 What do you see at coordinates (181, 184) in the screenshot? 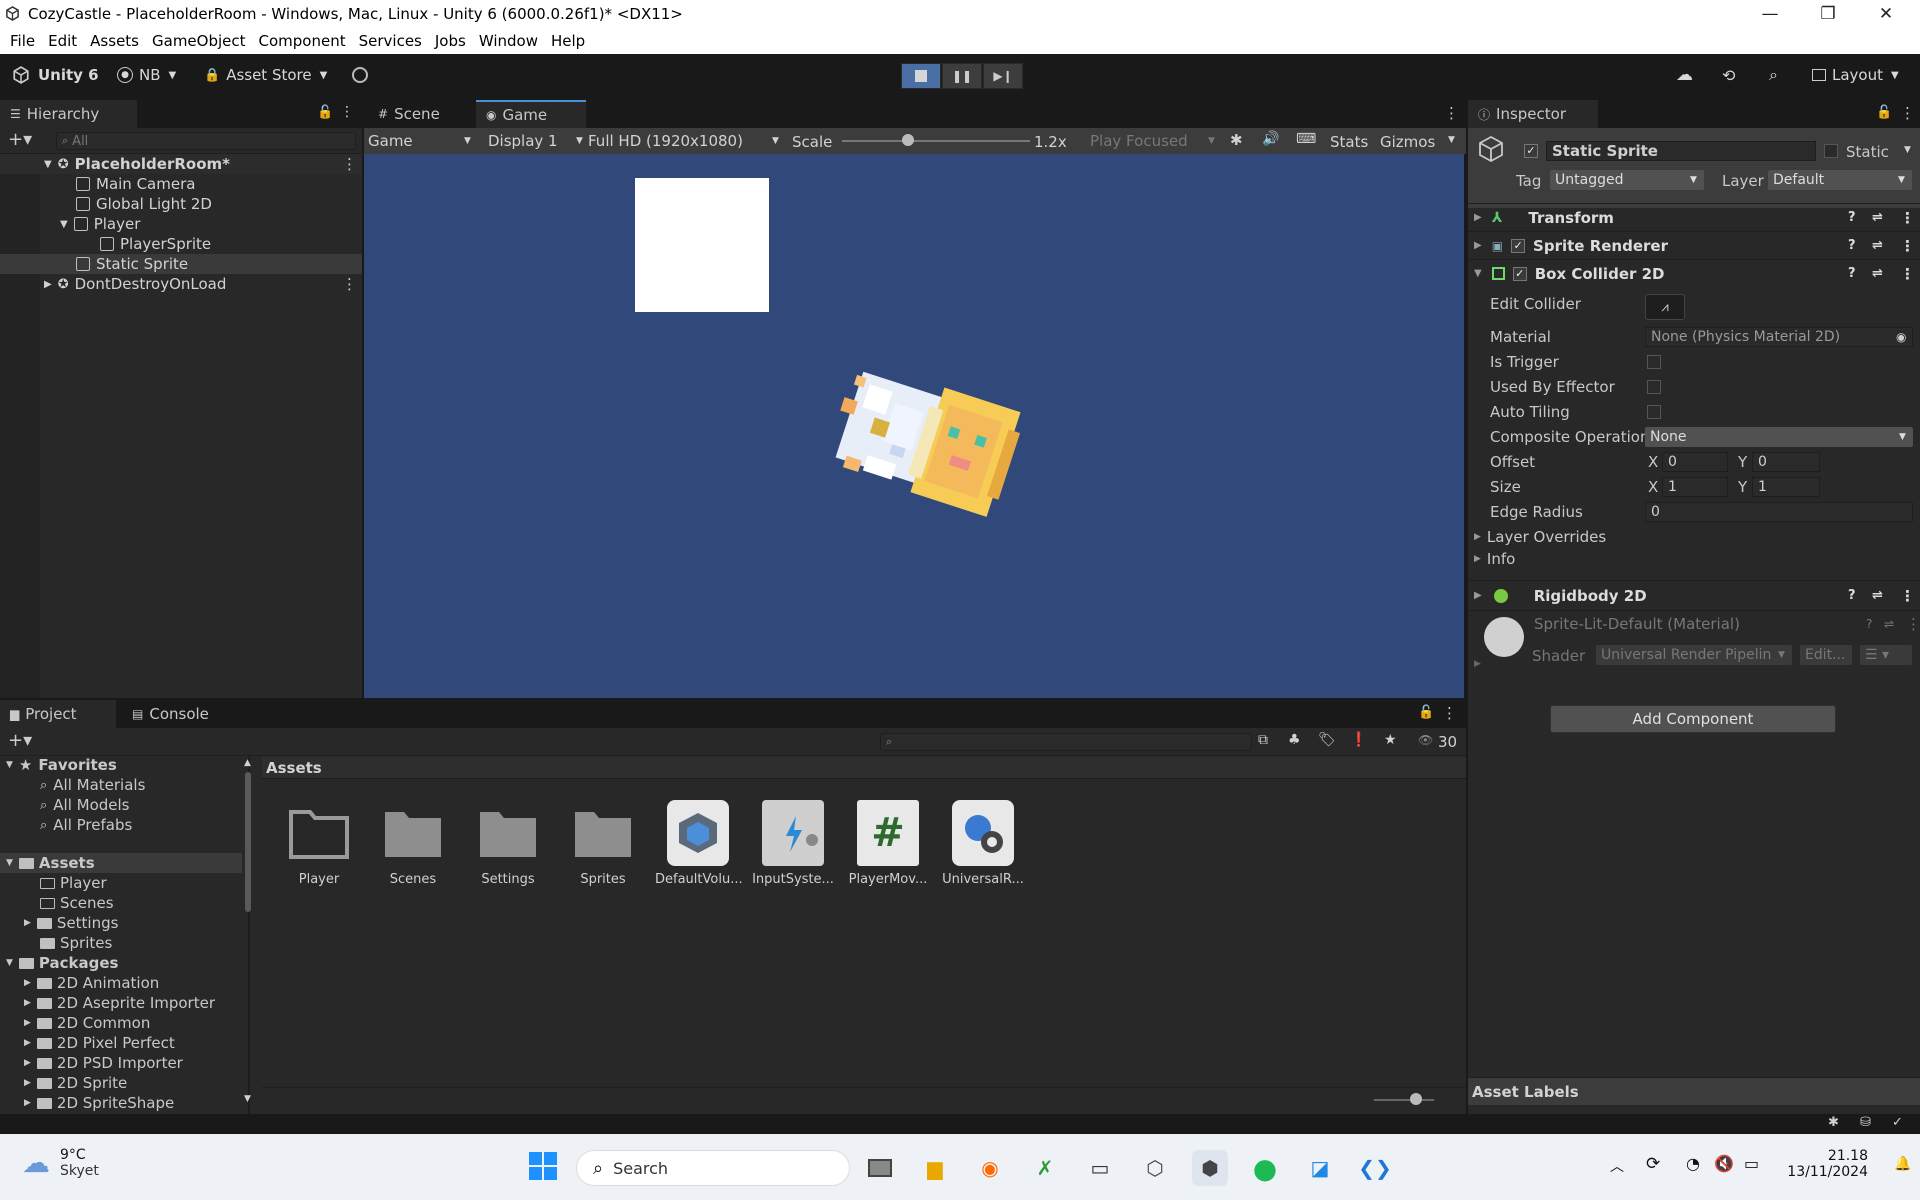
I see `hierarchy-item: Main Camera` at bounding box center [181, 184].